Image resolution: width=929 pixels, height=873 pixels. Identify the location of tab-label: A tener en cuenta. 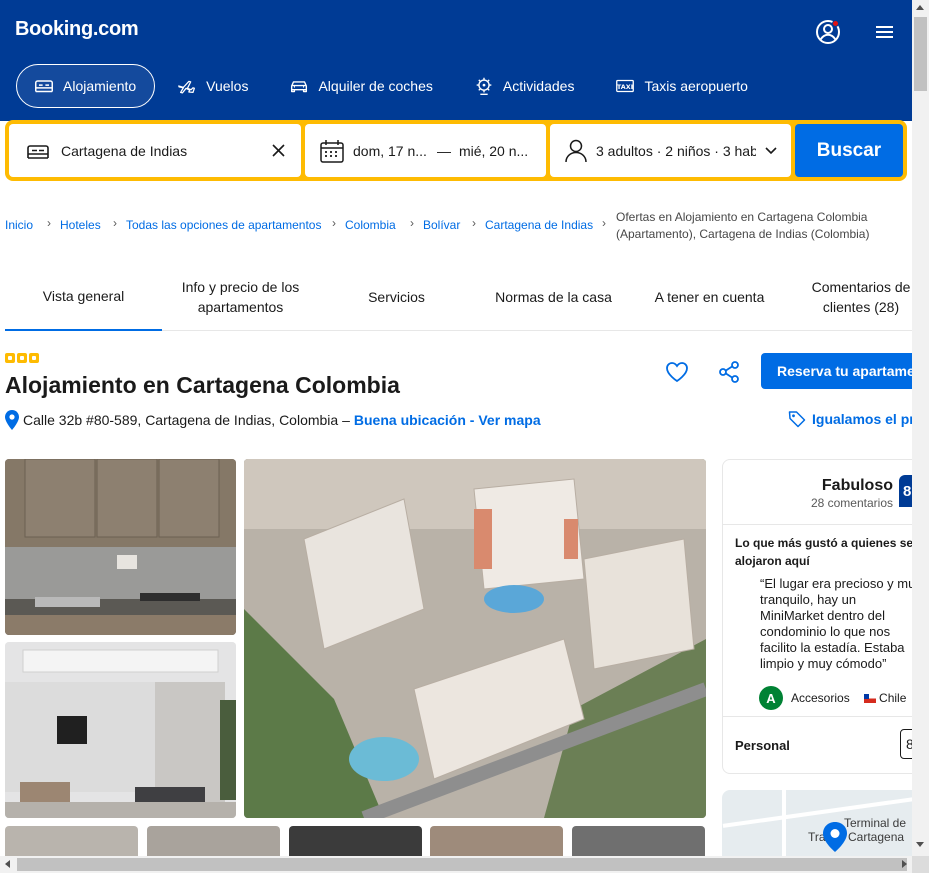
(709, 296).